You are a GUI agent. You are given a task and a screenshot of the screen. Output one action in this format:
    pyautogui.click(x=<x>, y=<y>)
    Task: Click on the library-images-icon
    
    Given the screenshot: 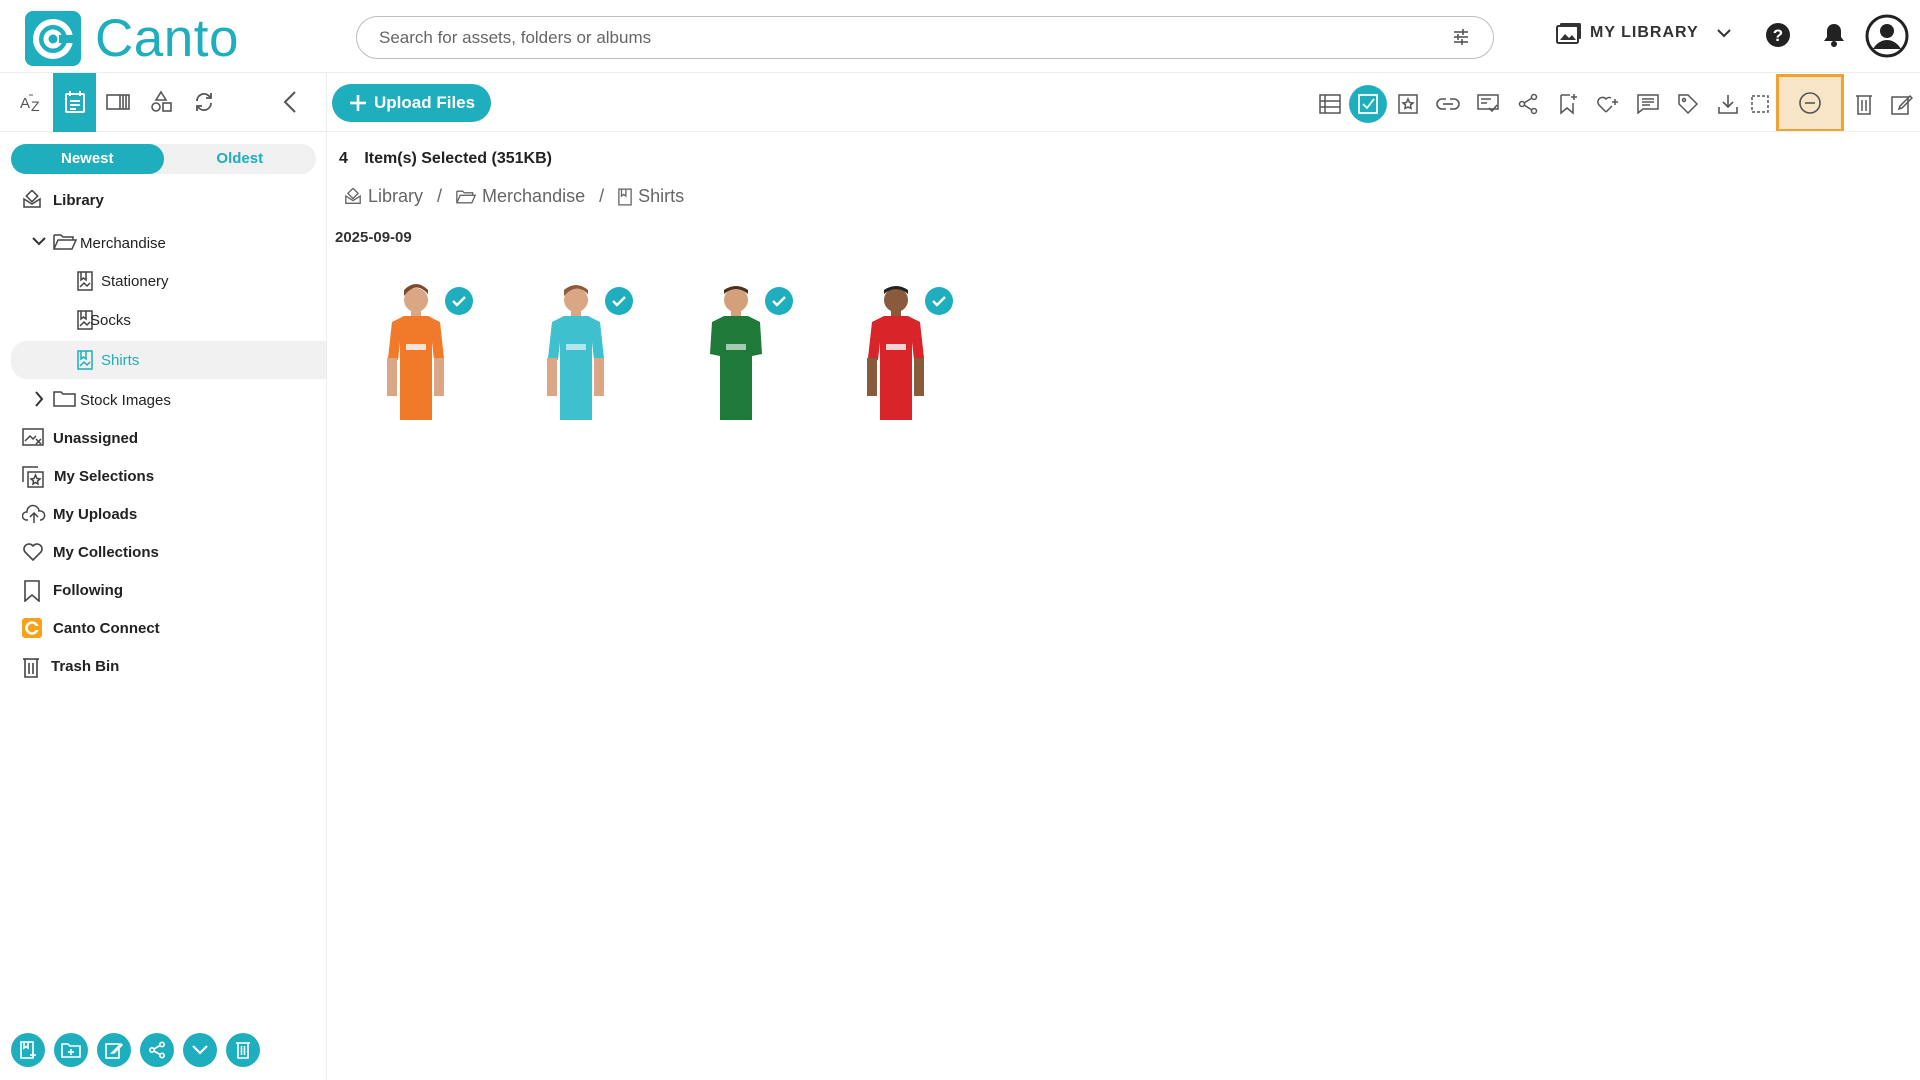 What is the action you would take?
    pyautogui.click(x=1569, y=33)
    